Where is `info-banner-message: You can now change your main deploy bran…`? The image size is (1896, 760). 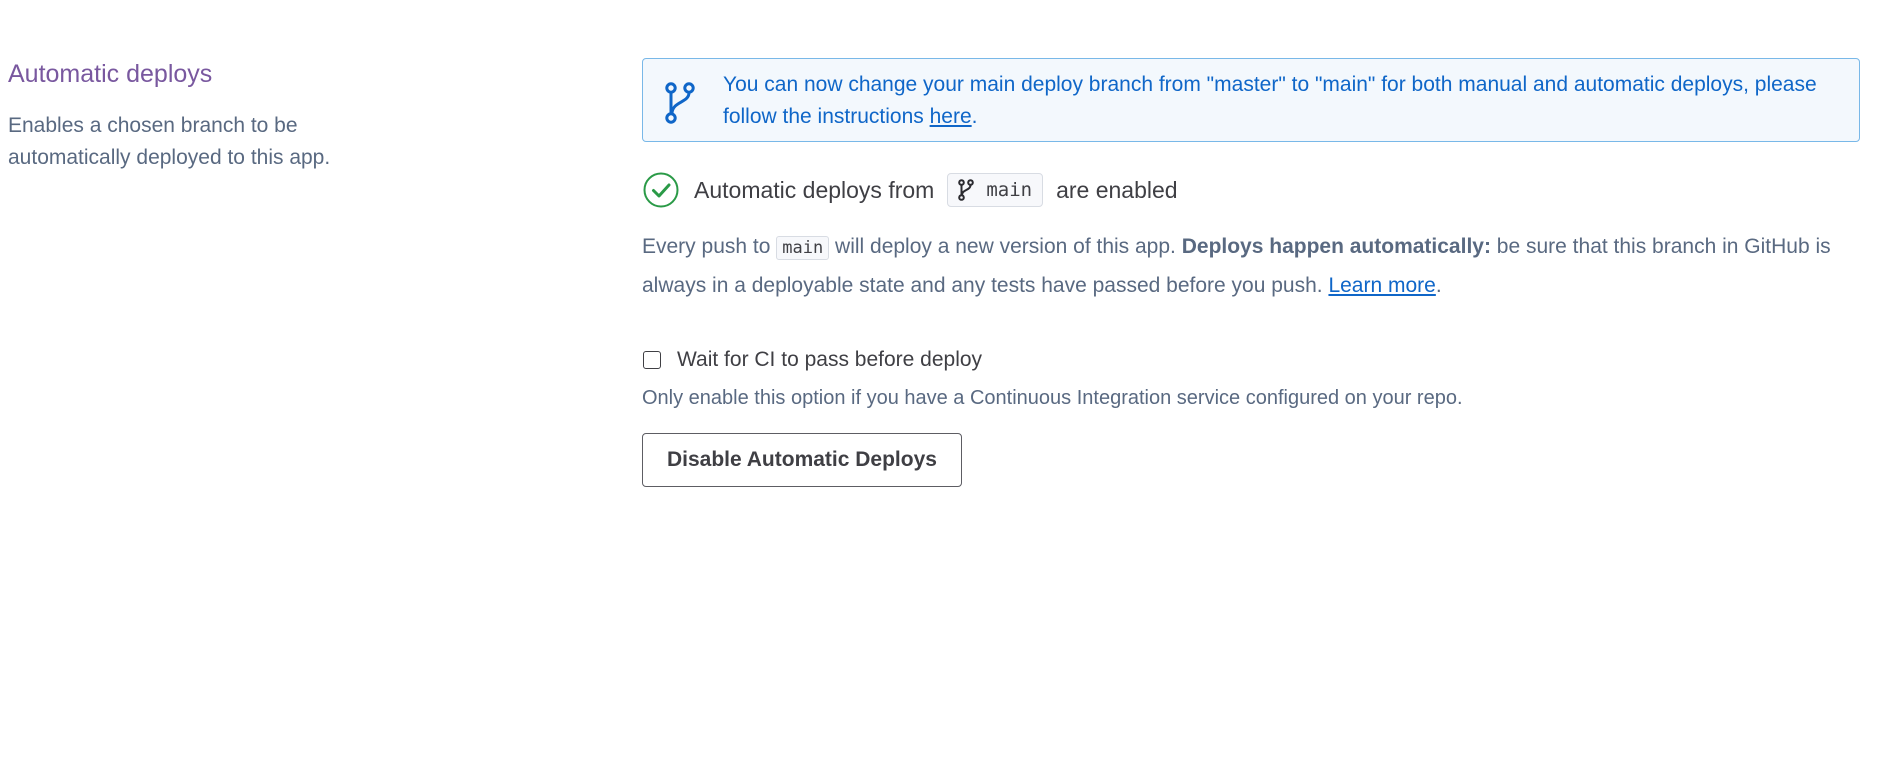
info-banner-message: You can now change your main deploy bran… is located at coordinates (1270, 100).